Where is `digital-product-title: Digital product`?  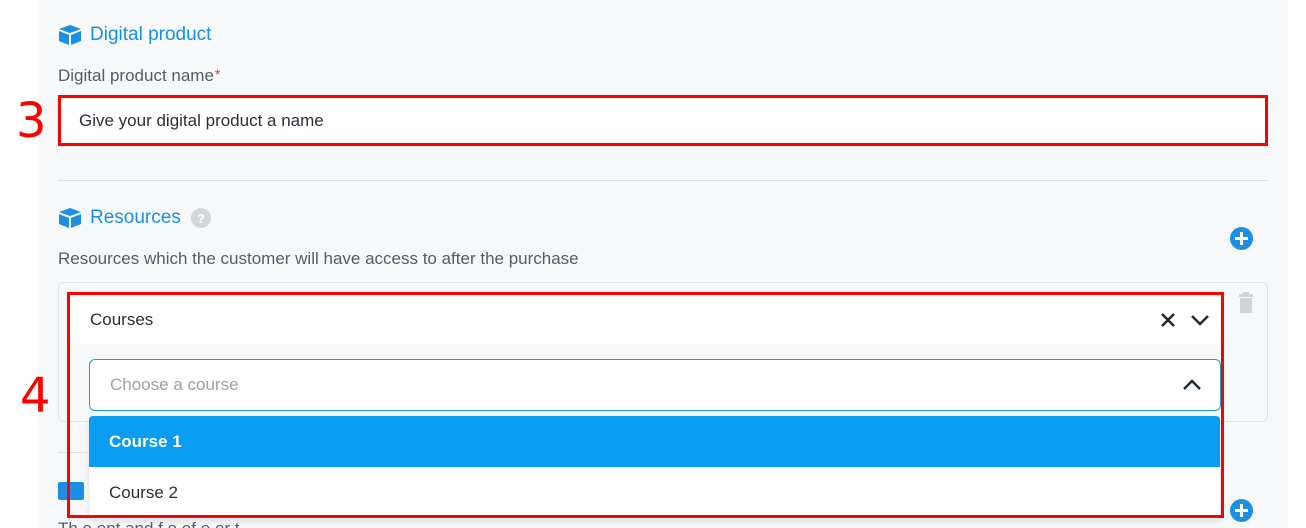 digital-product-title: Digital product is located at coordinates (151, 34).